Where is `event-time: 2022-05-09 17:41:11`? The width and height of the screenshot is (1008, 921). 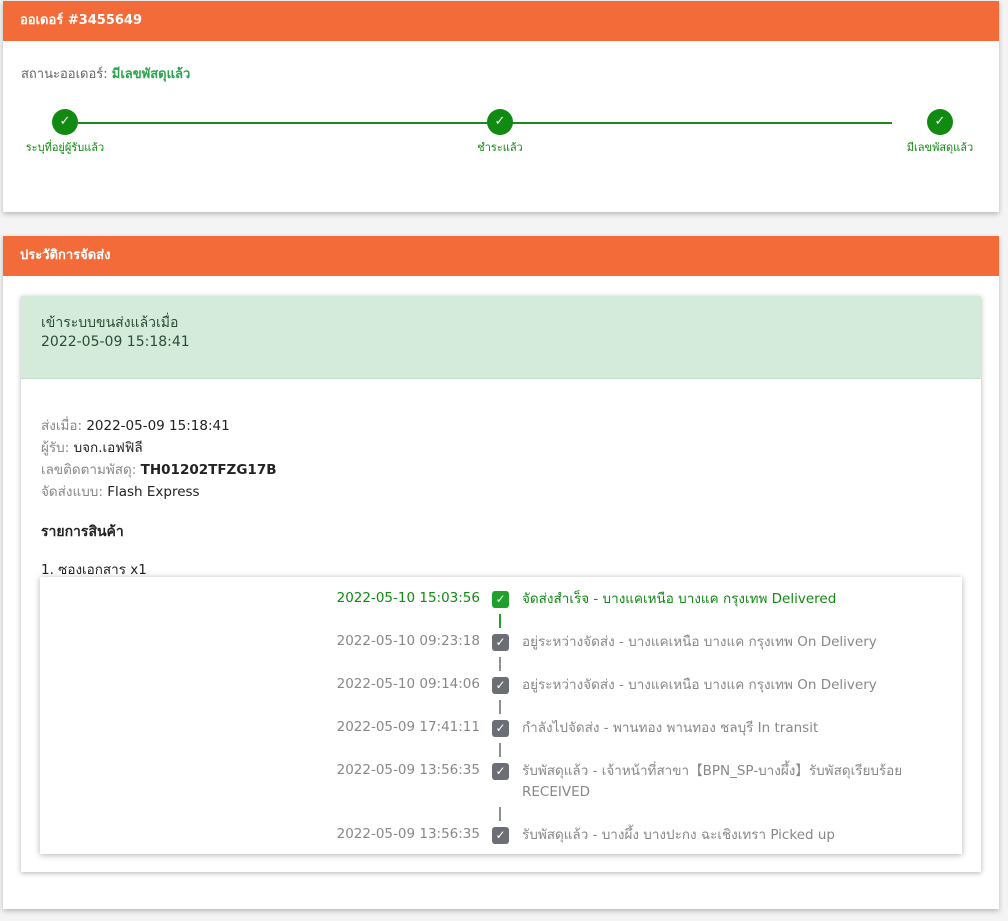 event-time: 2022-05-09 17:41:11 is located at coordinates (408, 727).